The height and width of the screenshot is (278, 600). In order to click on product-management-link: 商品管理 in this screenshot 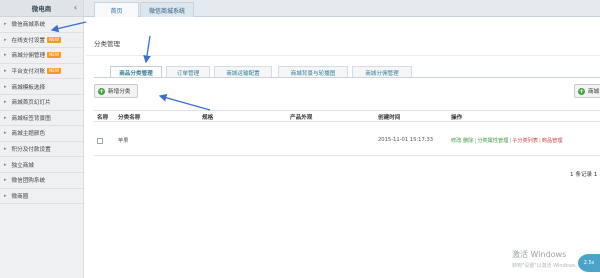, I will do `click(552, 141)`.